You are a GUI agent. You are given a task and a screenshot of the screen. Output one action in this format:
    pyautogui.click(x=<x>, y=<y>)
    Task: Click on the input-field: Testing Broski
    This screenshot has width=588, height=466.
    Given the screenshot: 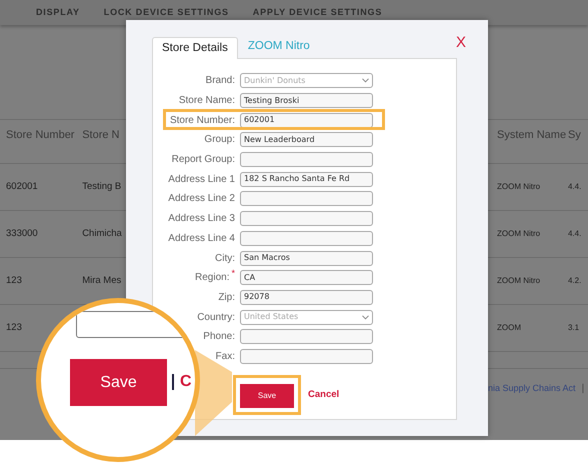 What is the action you would take?
    pyautogui.click(x=306, y=100)
    